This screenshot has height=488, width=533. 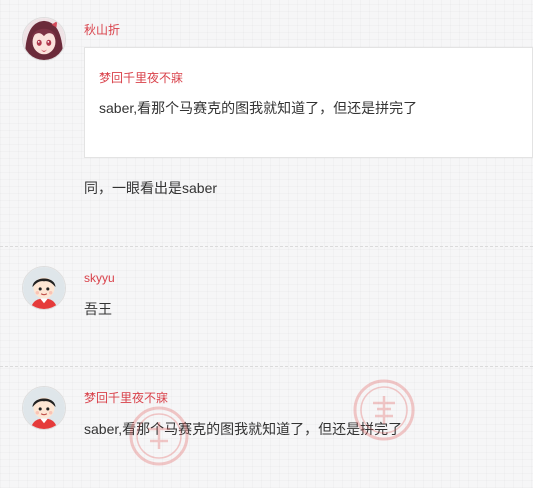 What do you see at coordinates (102, 30) in the screenshot?
I see `comment-author: 秋山折` at bounding box center [102, 30].